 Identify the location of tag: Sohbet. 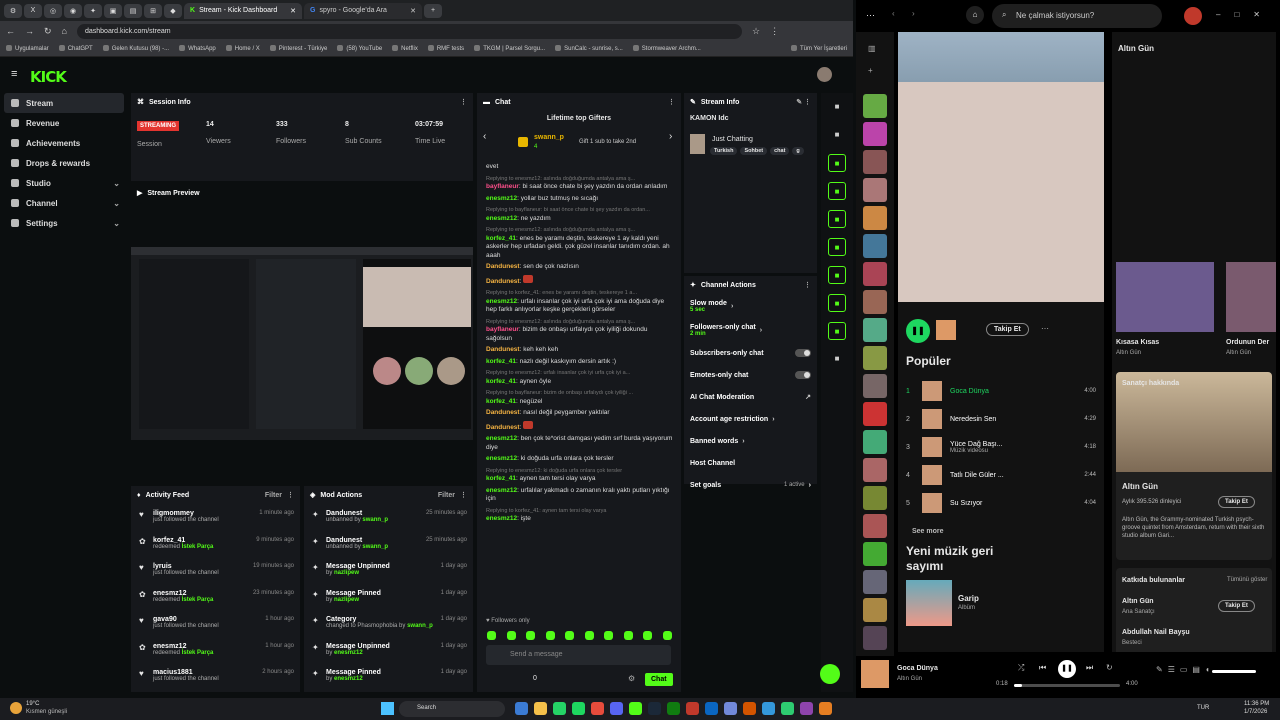
(754, 151).